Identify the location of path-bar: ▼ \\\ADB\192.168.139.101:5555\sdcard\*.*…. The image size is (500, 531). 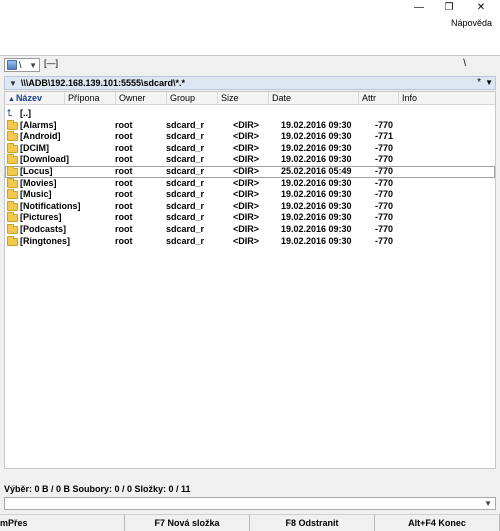
(250, 83).